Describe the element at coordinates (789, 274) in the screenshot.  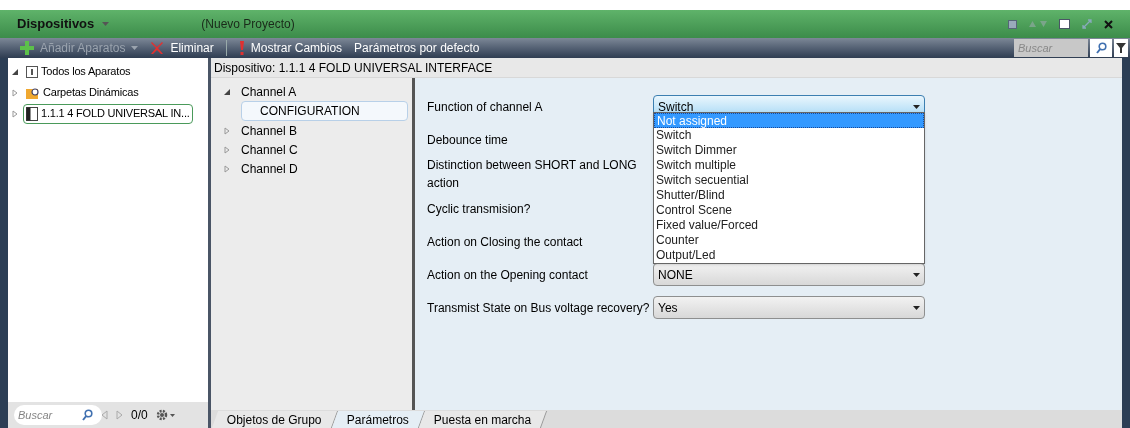
I see `dropdown: NONE` at that location.